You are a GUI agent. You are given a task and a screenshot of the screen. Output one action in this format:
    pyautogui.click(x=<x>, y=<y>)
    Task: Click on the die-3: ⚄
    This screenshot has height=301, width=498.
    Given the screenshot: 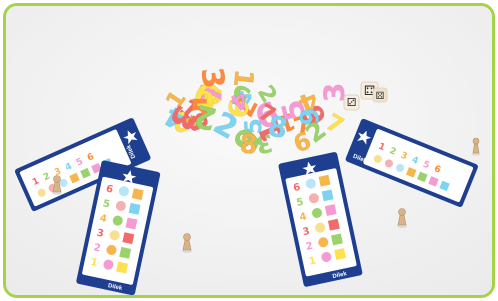 What is the action you would take?
    pyautogui.click(x=380, y=95)
    